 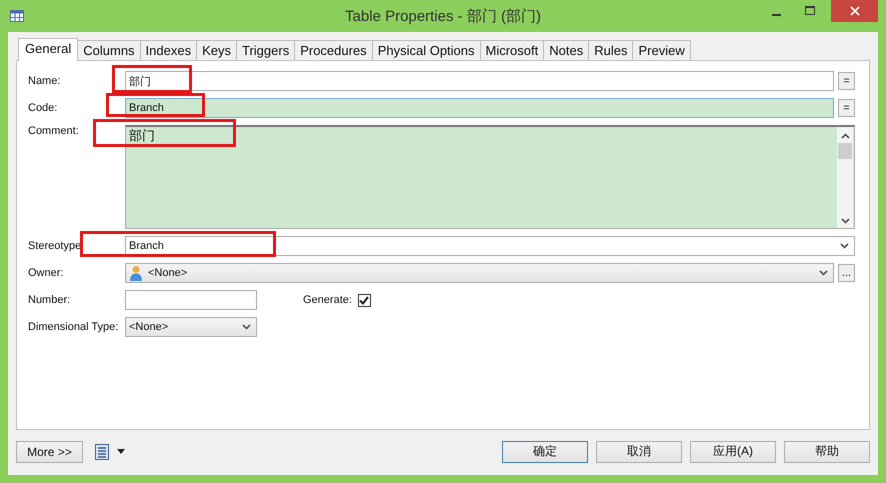 What do you see at coordinates (54, 131) in the screenshot?
I see `field-label: Comment:` at bounding box center [54, 131].